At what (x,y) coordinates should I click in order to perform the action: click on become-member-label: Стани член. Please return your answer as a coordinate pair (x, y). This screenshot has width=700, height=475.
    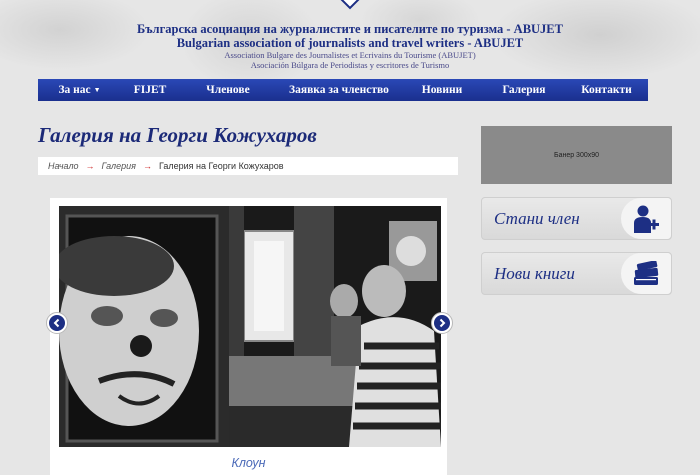
    Looking at the image, I should click on (537, 218).